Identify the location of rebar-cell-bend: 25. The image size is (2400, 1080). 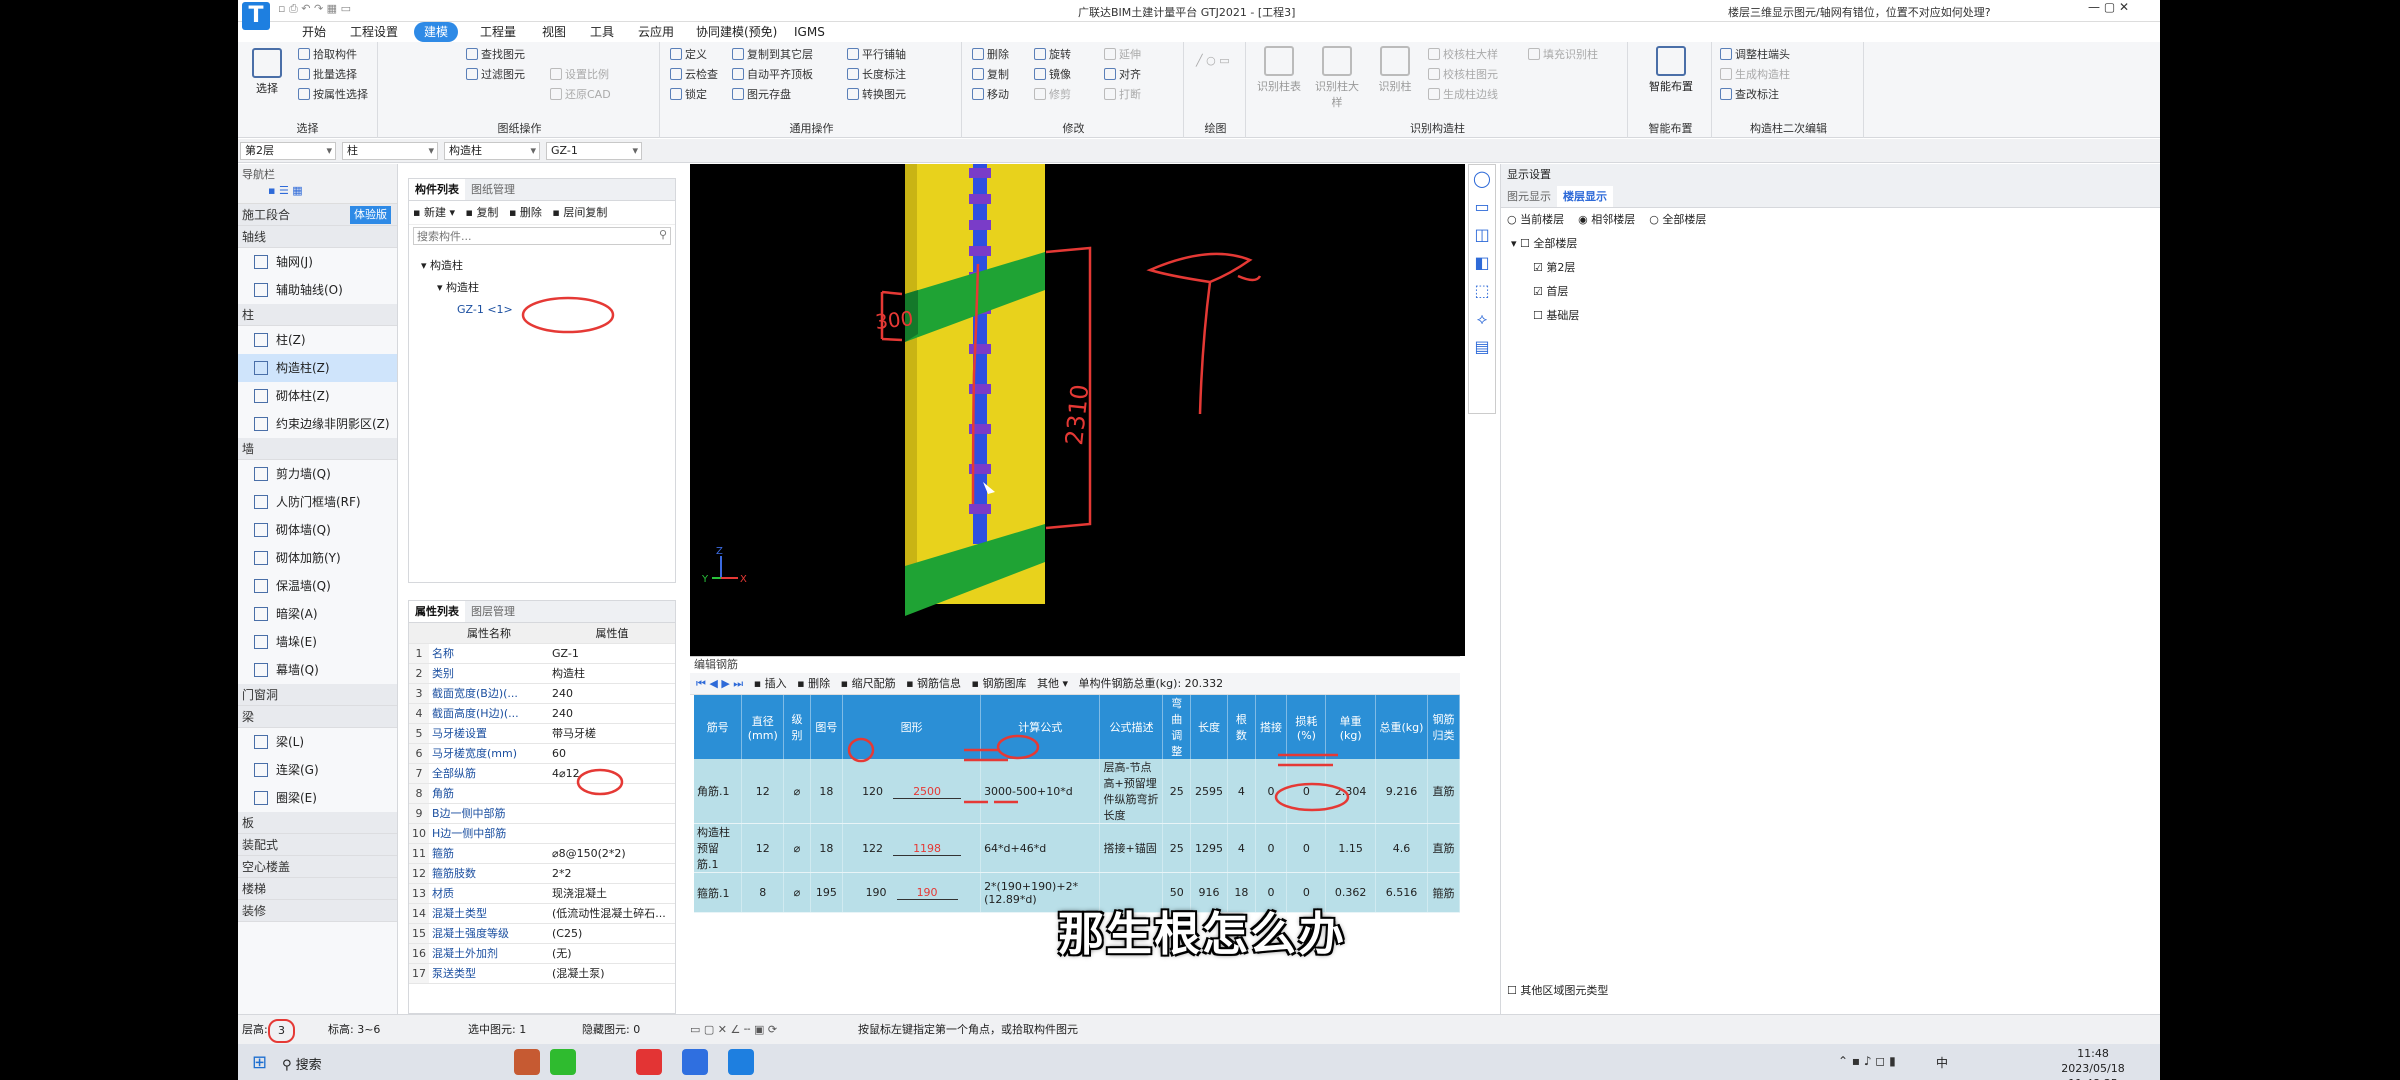
(1176, 791).